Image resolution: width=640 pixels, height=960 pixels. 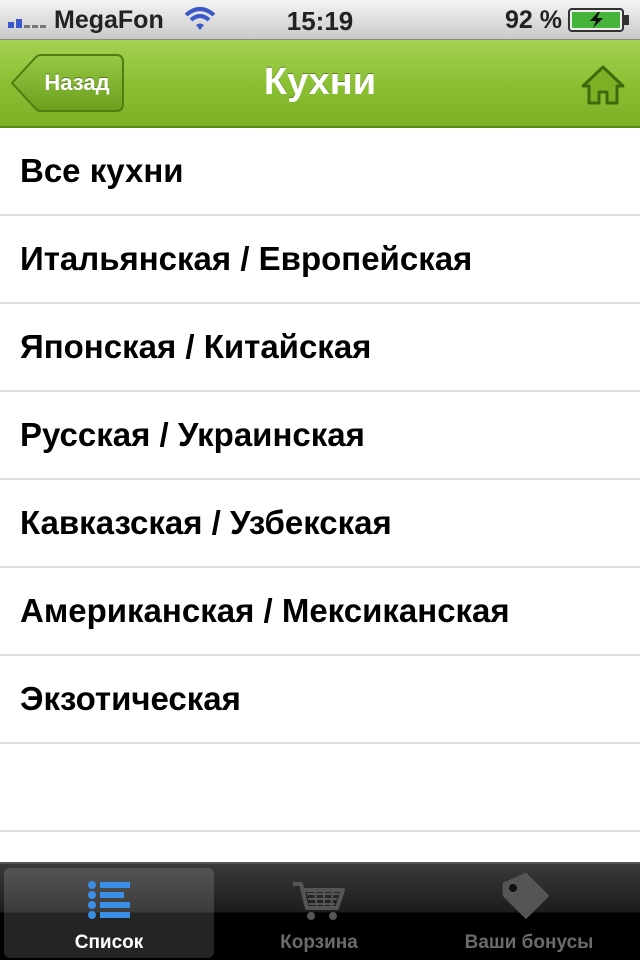 What do you see at coordinates (319, 942) in the screenshot?
I see `tab-cart-label: Корзина` at bounding box center [319, 942].